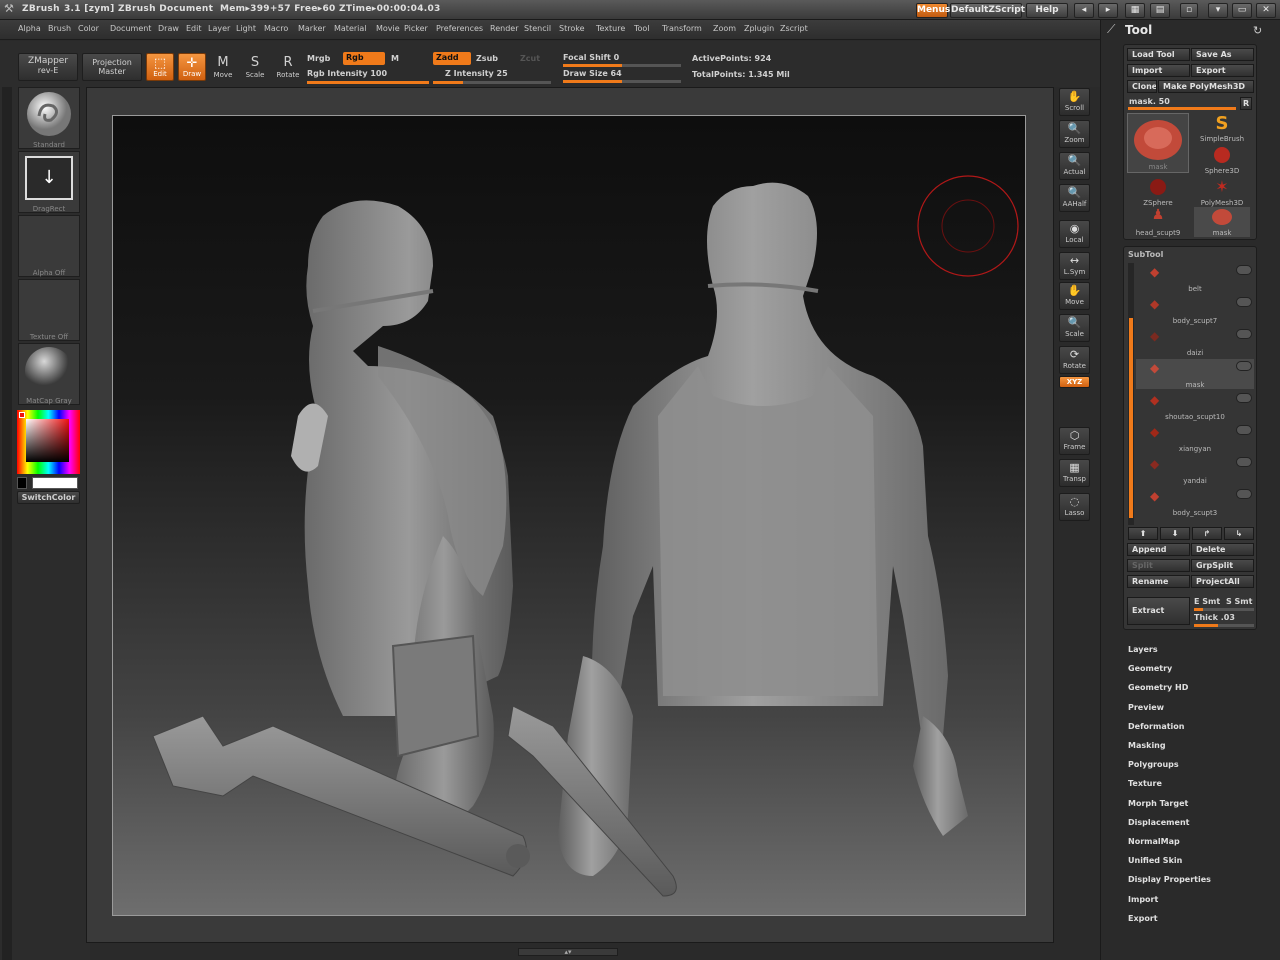 The image size is (1280, 960). I want to click on menu-layer: Layer, so click(219, 28).